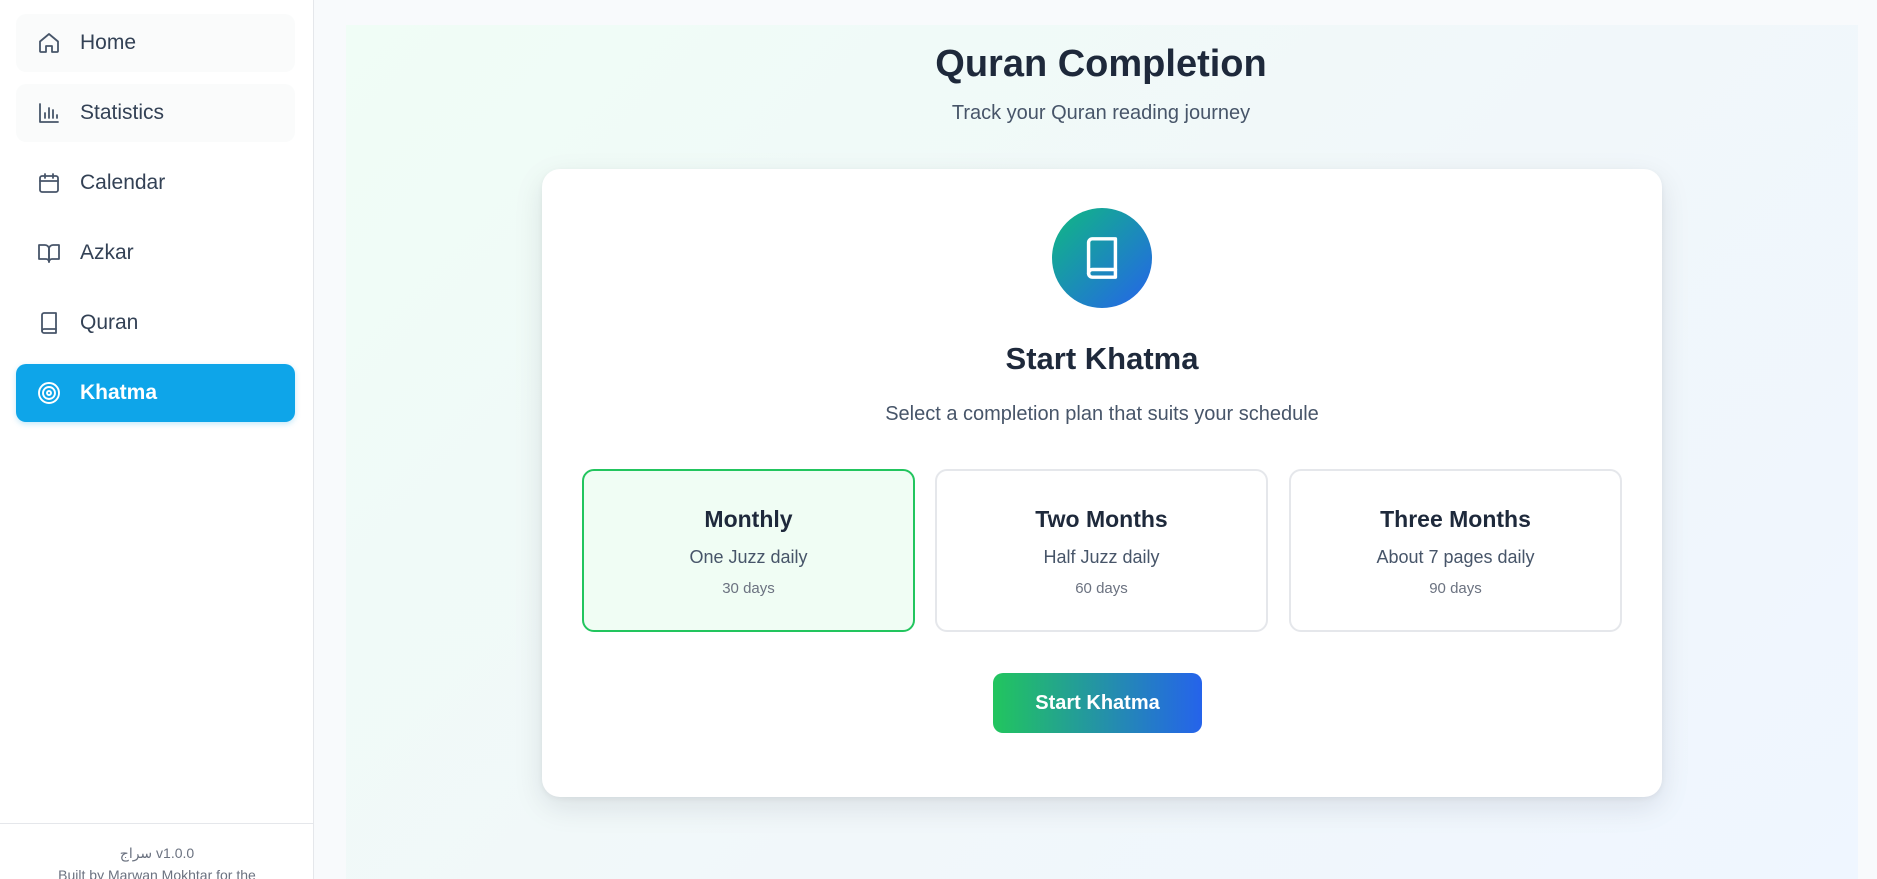  Describe the element at coordinates (1102, 358) in the screenshot. I see `card-title: Start Khatma` at that location.